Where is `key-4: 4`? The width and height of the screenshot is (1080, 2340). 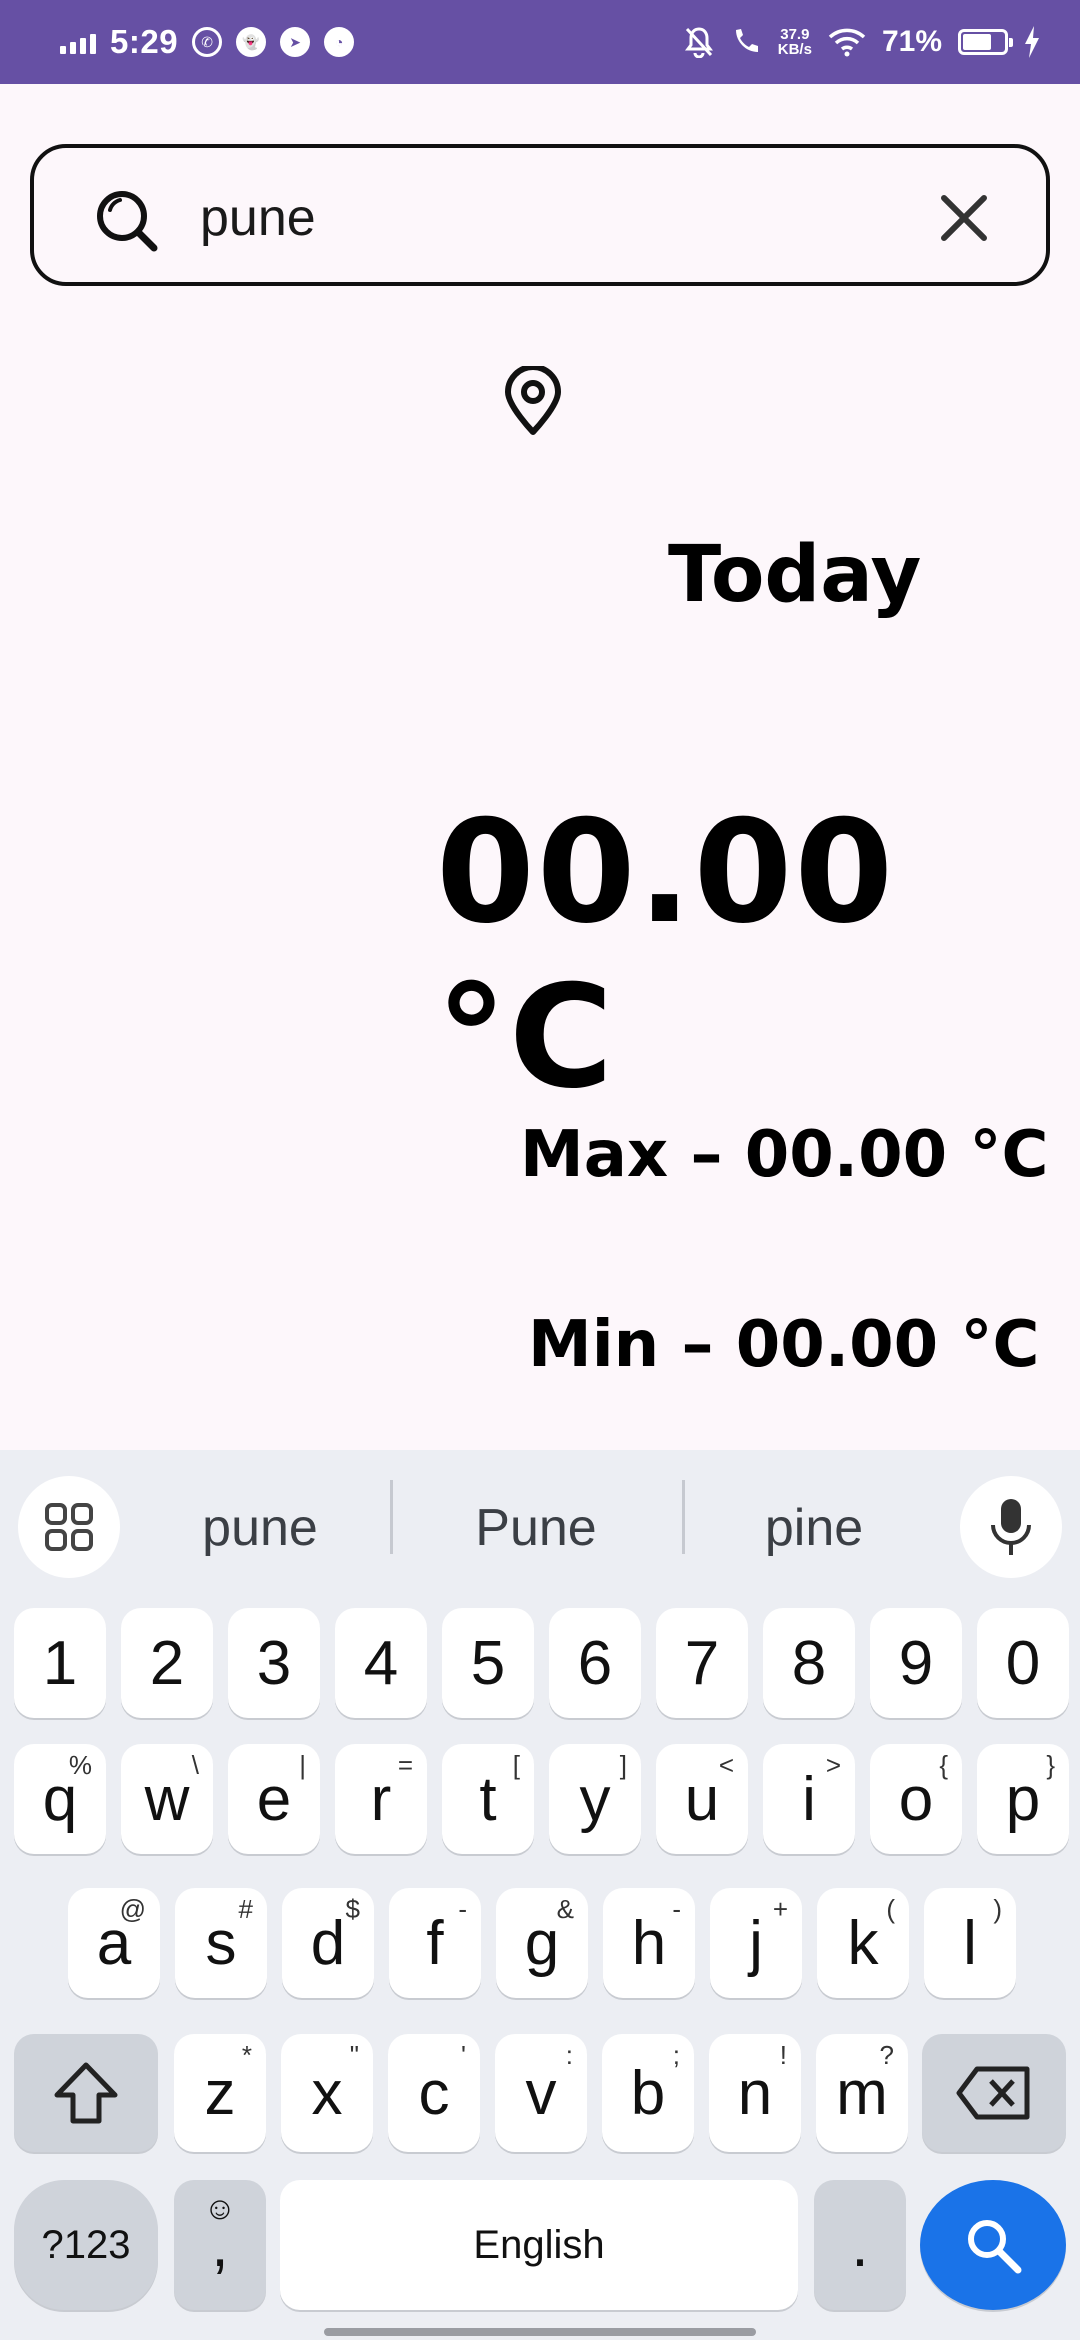 key-4: 4 is located at coordinates (381, 1663).